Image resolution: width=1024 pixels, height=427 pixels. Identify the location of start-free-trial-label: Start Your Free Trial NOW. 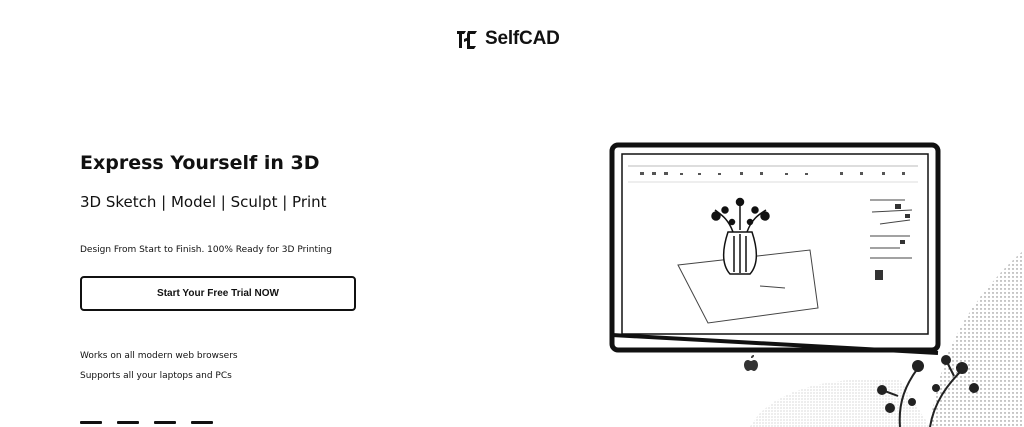
(218, 293).